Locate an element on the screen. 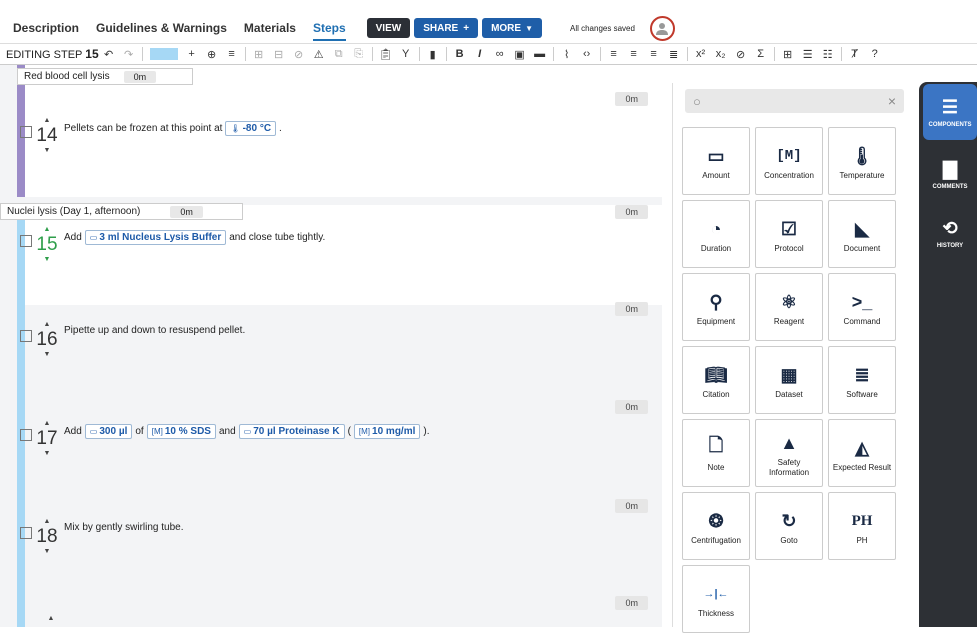 The image size is (977, 633). step-text: Pipette up and down to resuspend pellet. is located at coordinates (154, 330).